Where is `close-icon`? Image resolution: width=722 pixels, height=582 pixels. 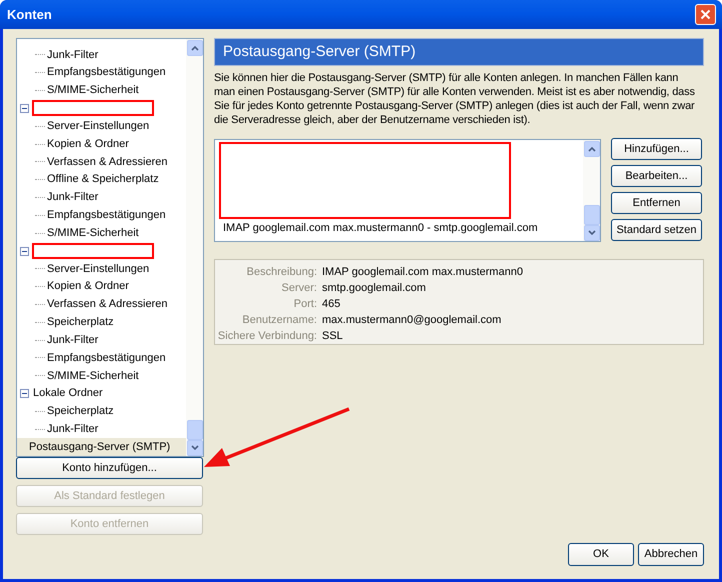
close-icon is located at coordinates (705, 14).